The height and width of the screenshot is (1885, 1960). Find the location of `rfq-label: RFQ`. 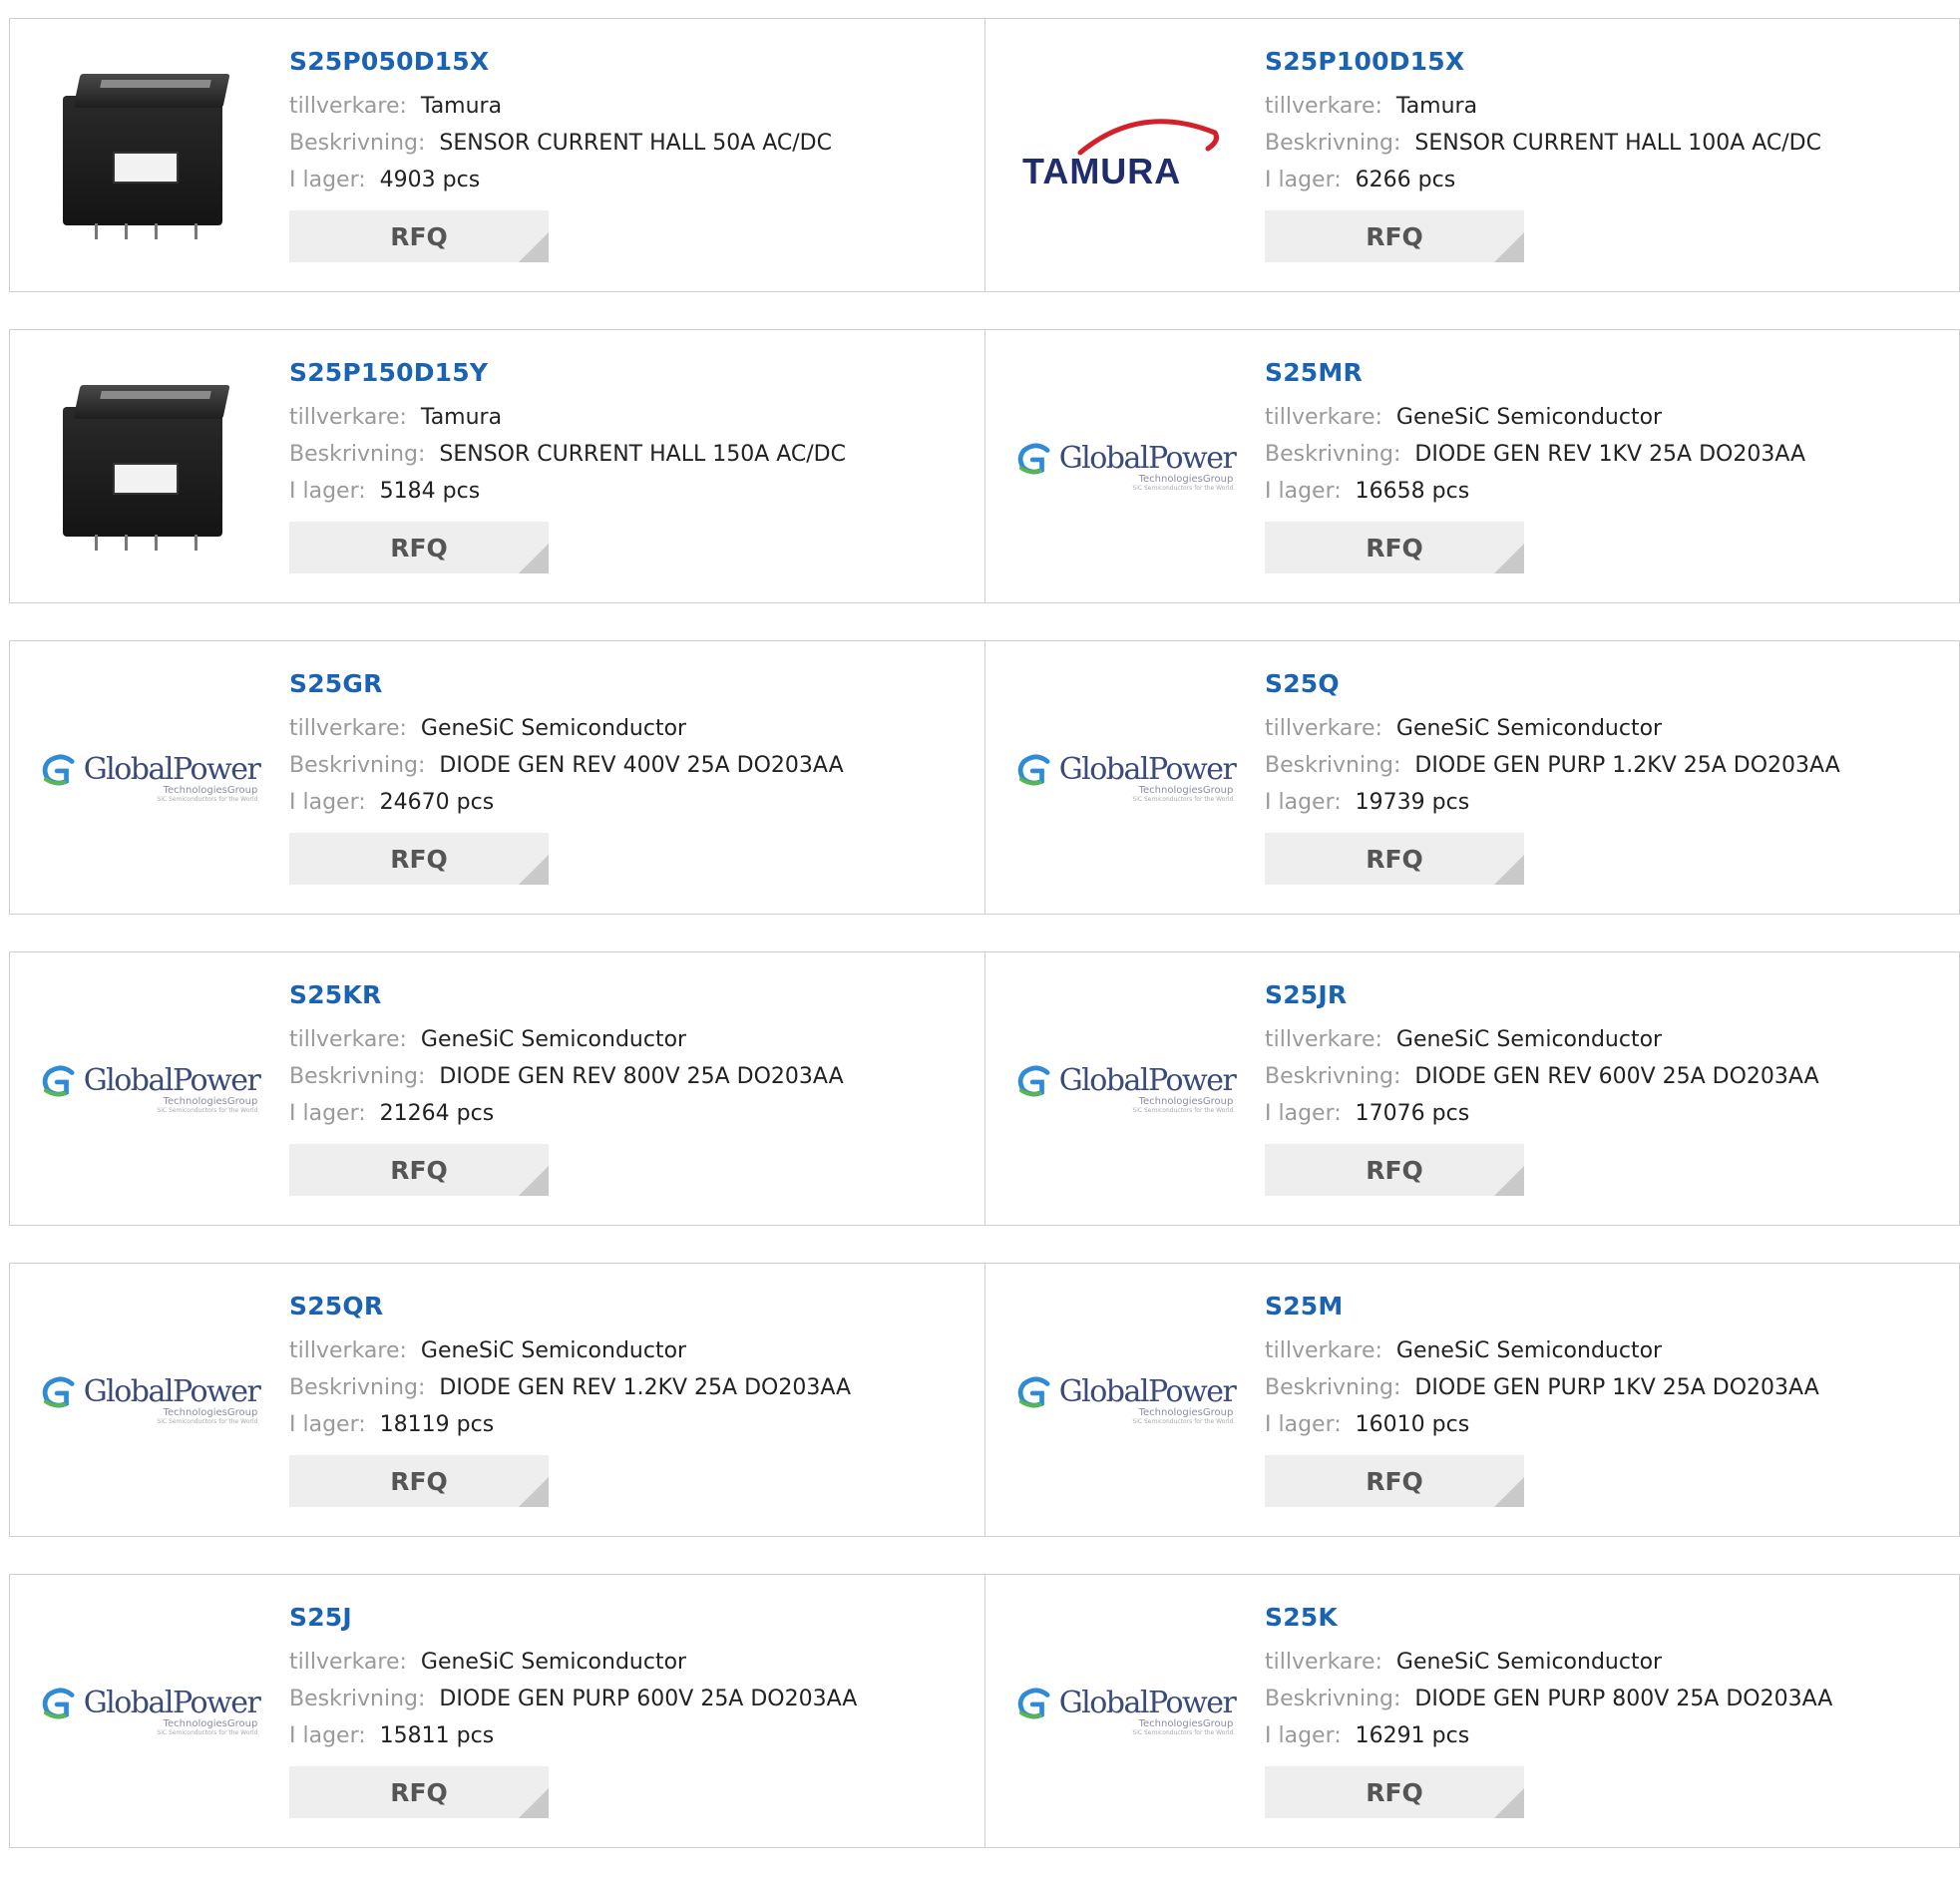

rfq-label: RFQ is located at coordinates (1395, 236).